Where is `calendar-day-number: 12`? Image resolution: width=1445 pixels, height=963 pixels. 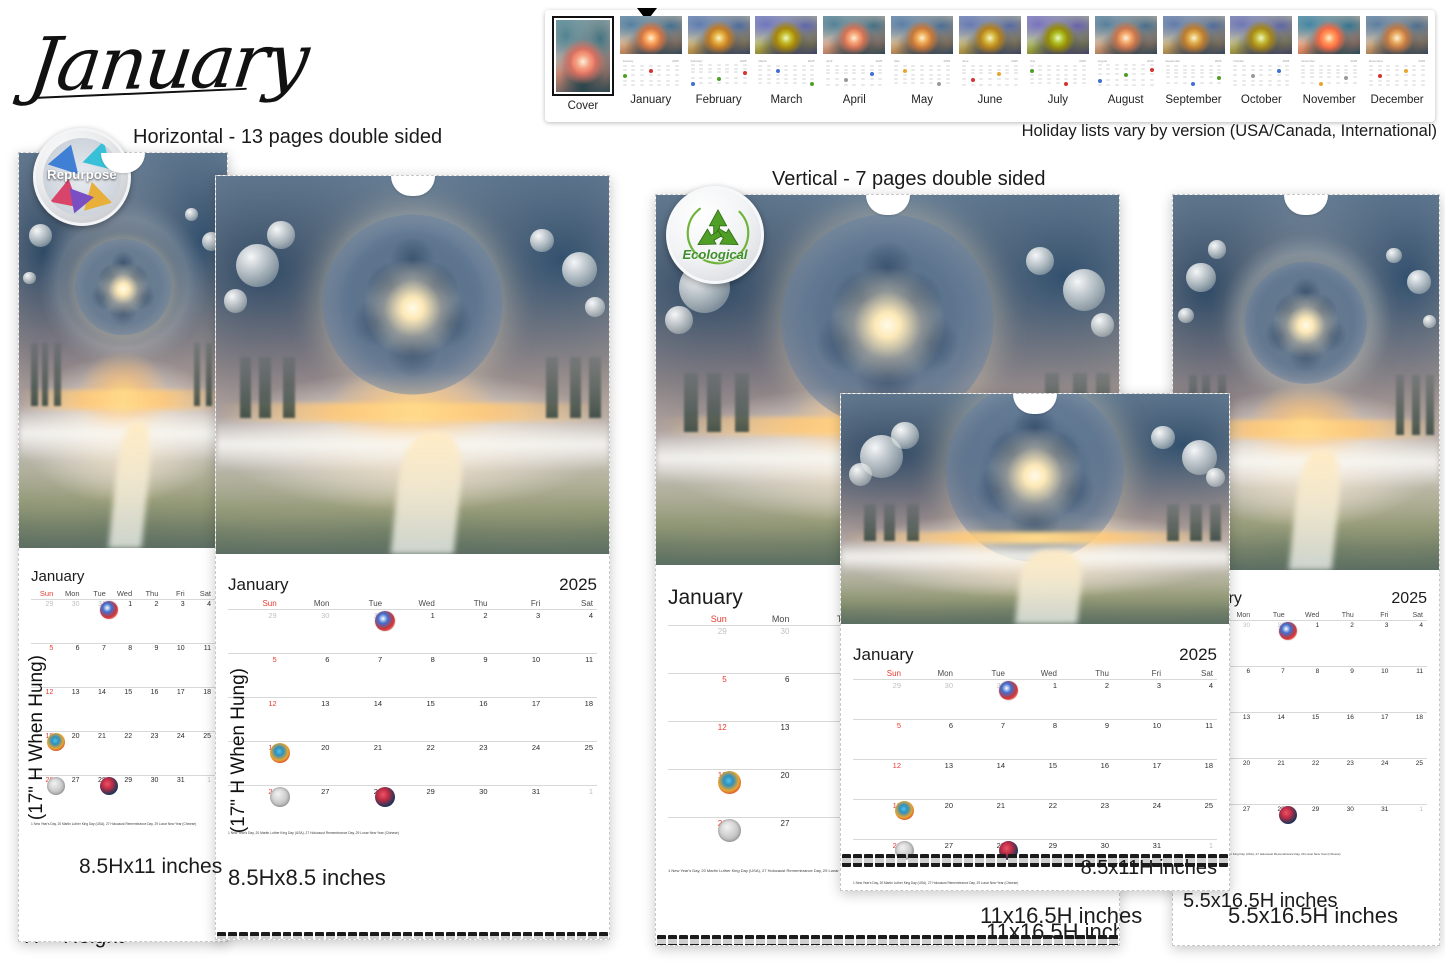
calendar-day-number: 12 is located at coordinates (896, 765).